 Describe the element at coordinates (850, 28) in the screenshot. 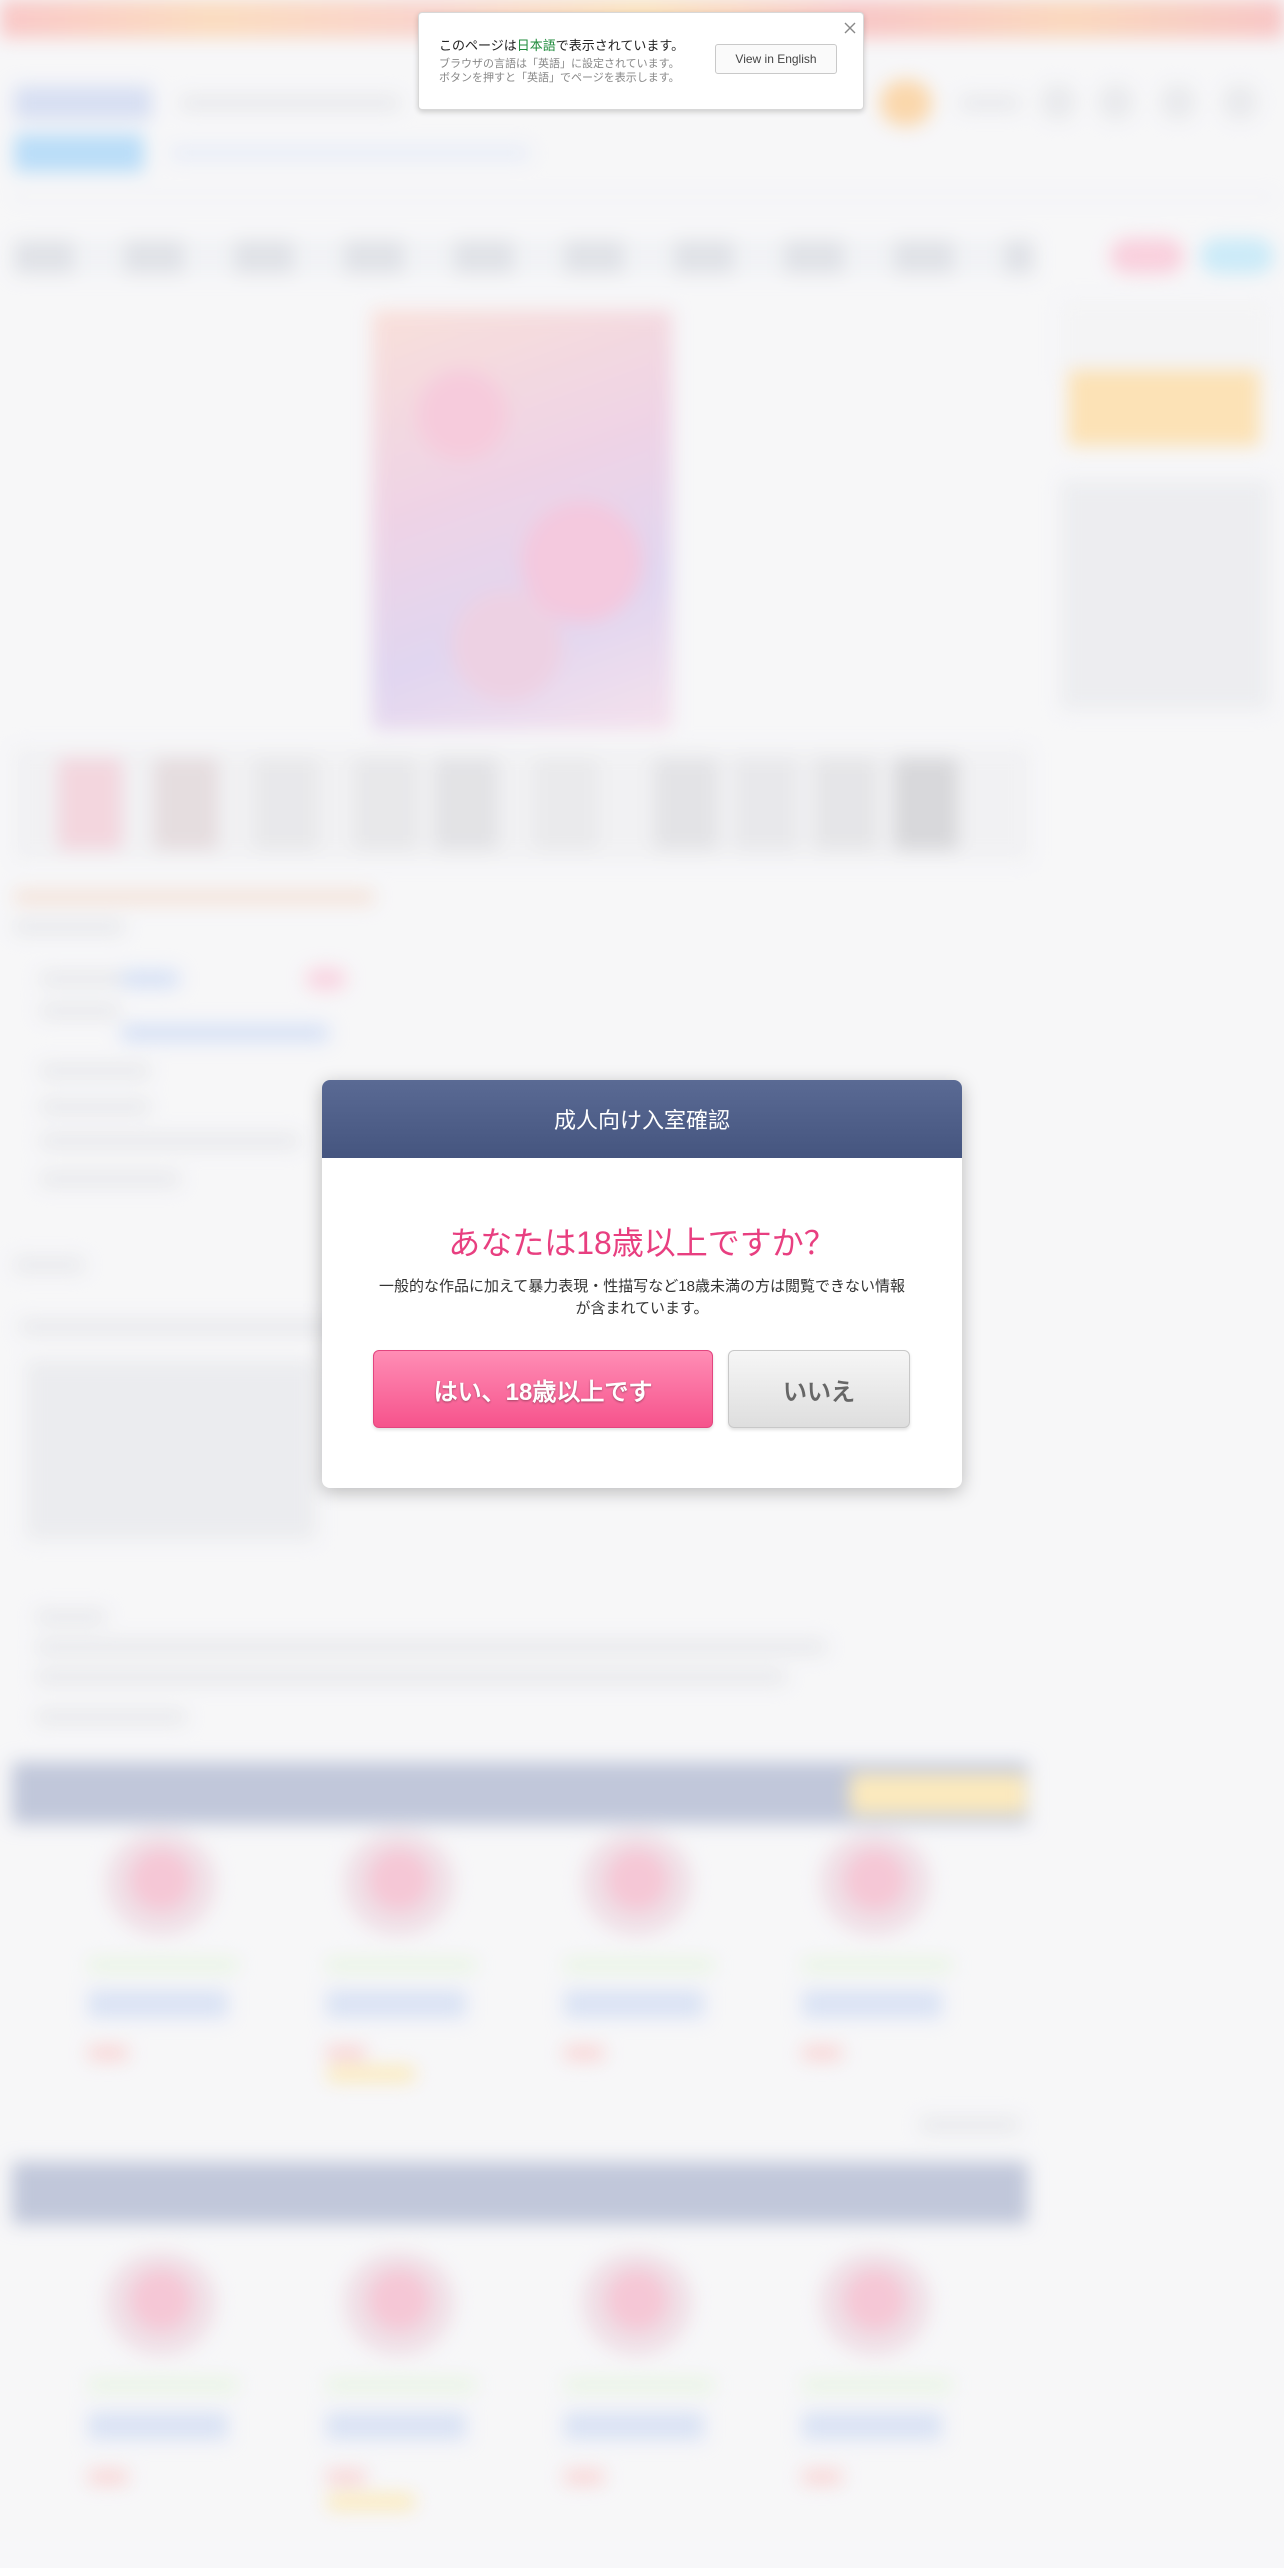

I see `close-icon` at that location.